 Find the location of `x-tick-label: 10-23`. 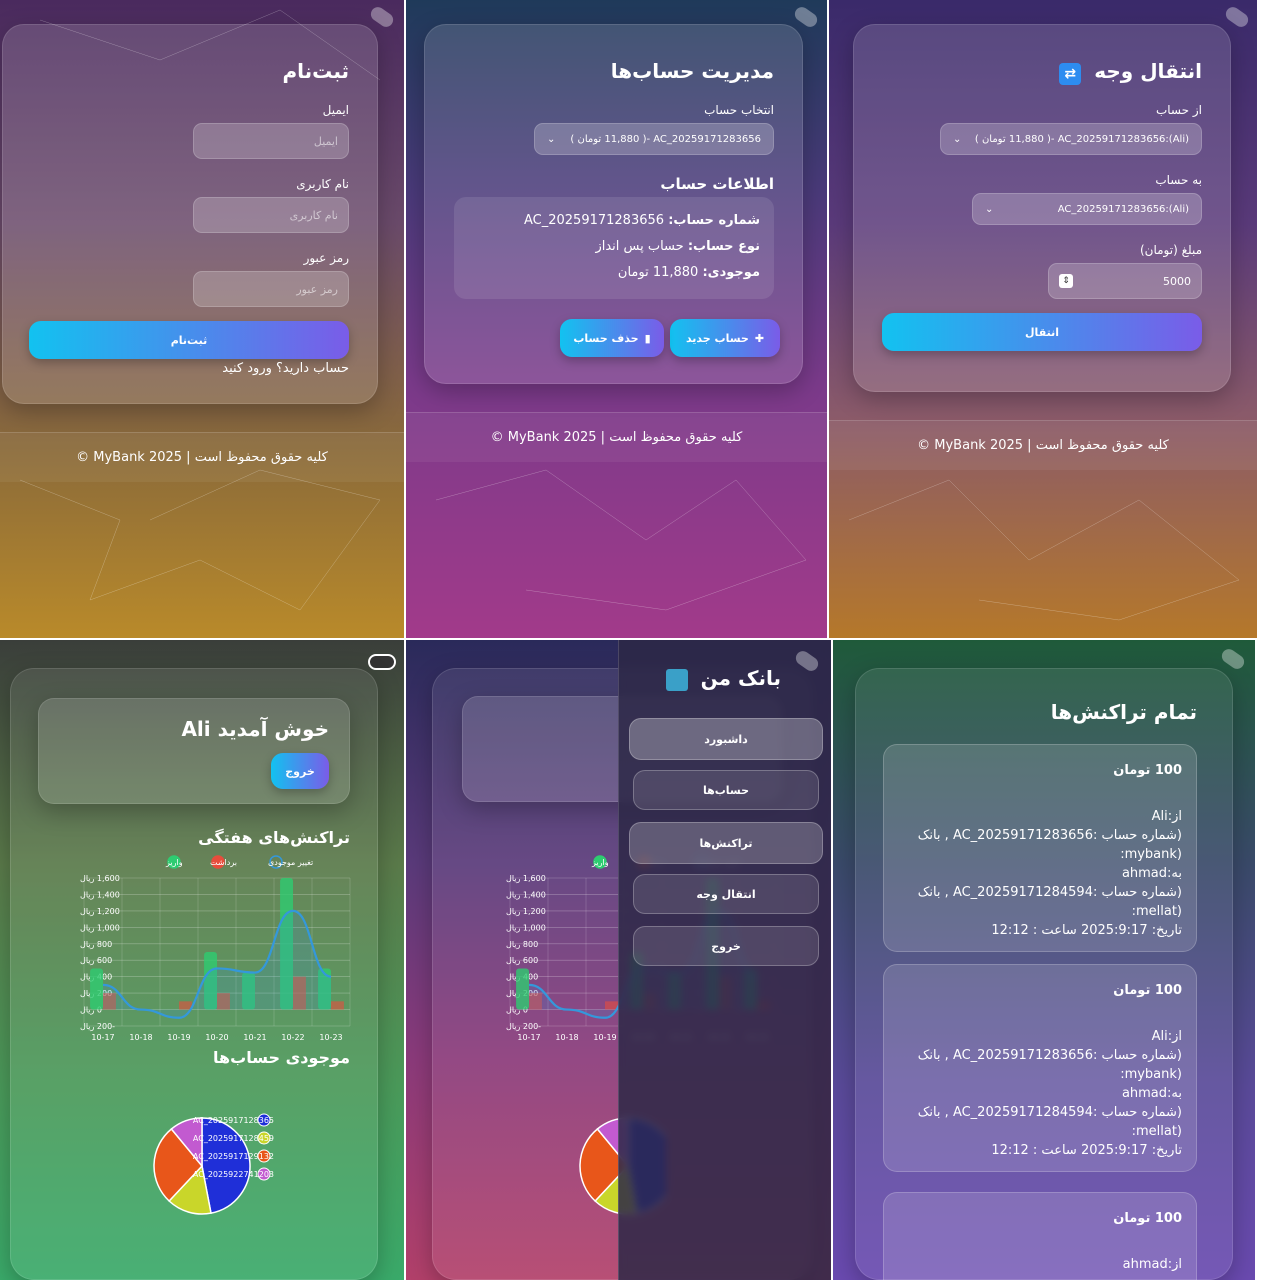

x-tick-label: 10-23 is located at coordinates (330, 1037).